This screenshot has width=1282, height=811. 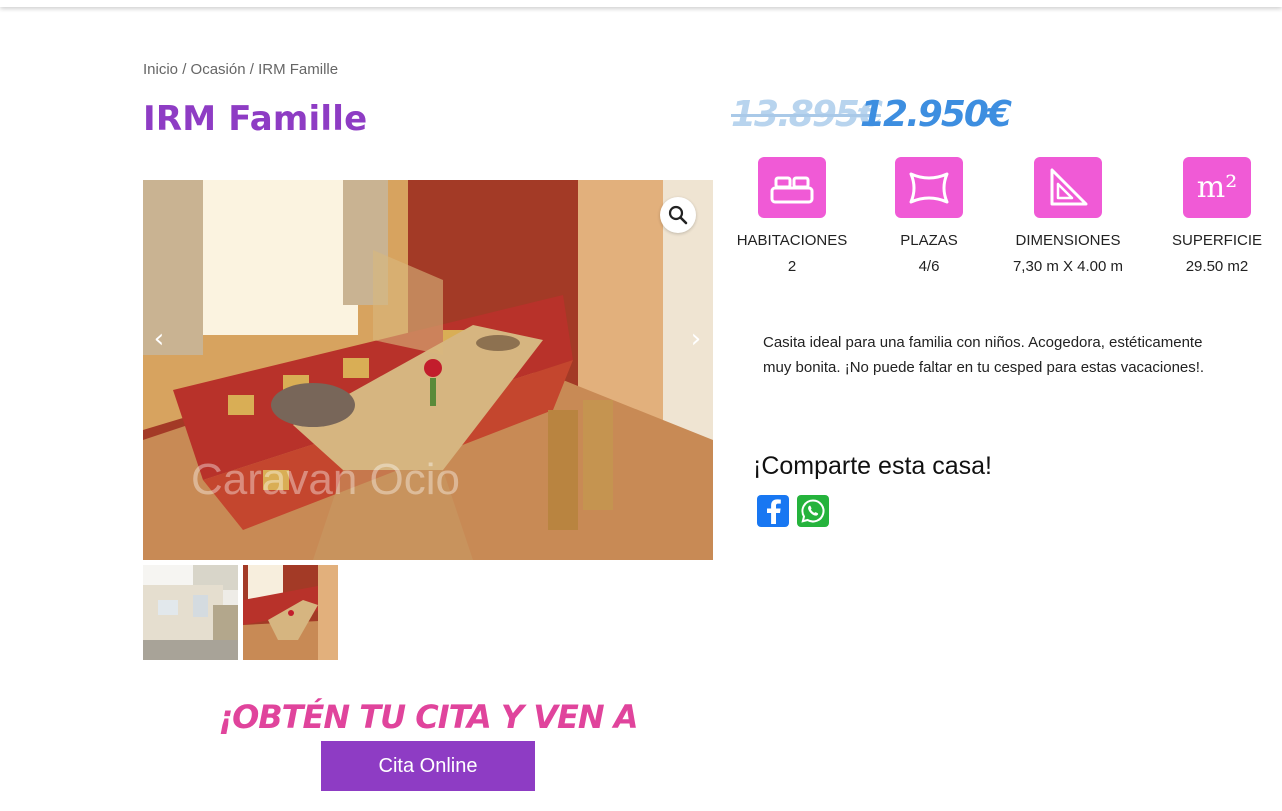 What do you see at coordinates (428, 766) in the screenshot?
I see `book-appointment-button: Cita Online` at bounding box center [428, 766].